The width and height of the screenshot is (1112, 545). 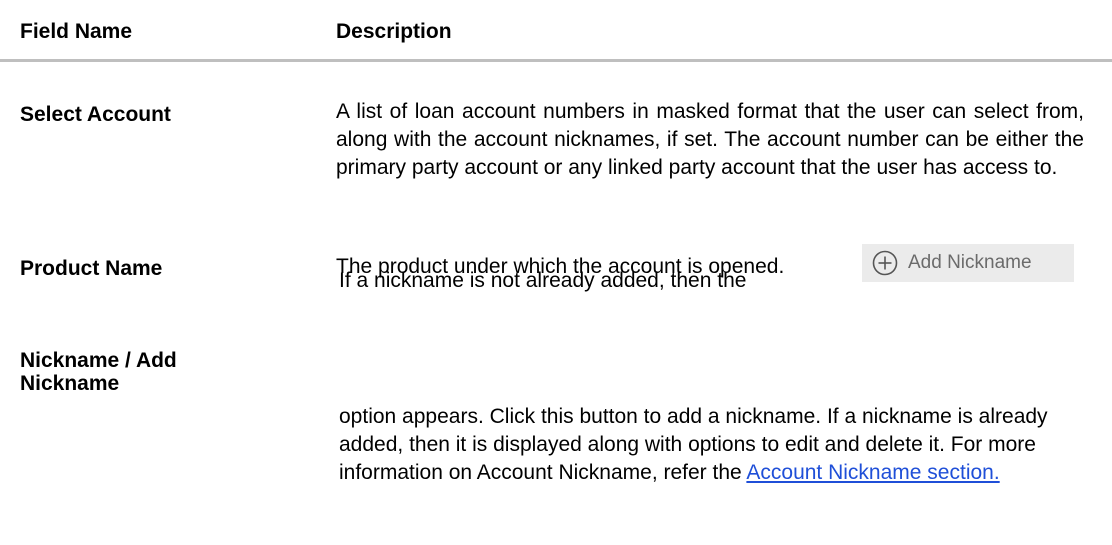 I want to click on add-nickname-button: Add Nickname, so click(x=968, y=263).